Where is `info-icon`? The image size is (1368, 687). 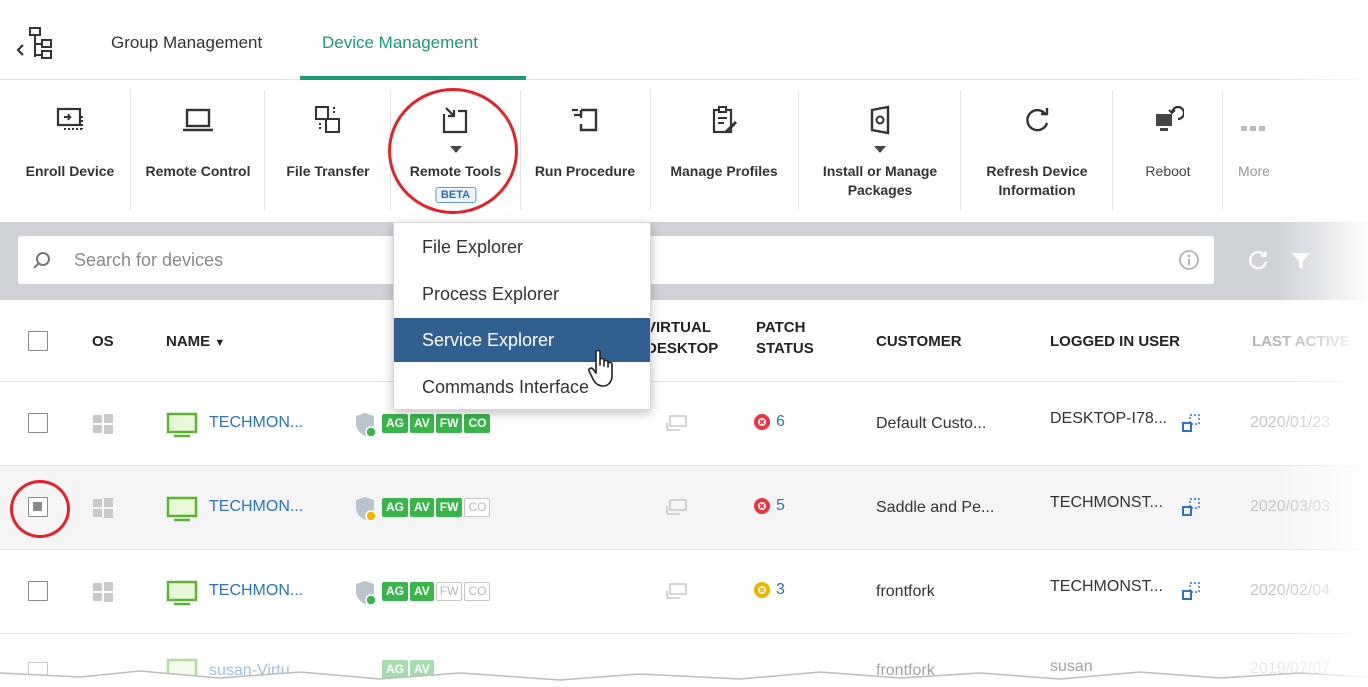 info-icon is located at coordinates (1189, 260).